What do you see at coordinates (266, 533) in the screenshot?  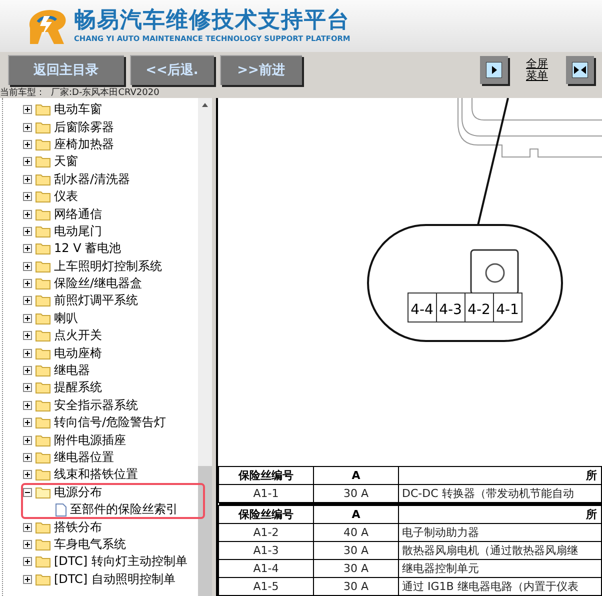 I see `table-cell: A1-2` at bounding box center [266, 533].